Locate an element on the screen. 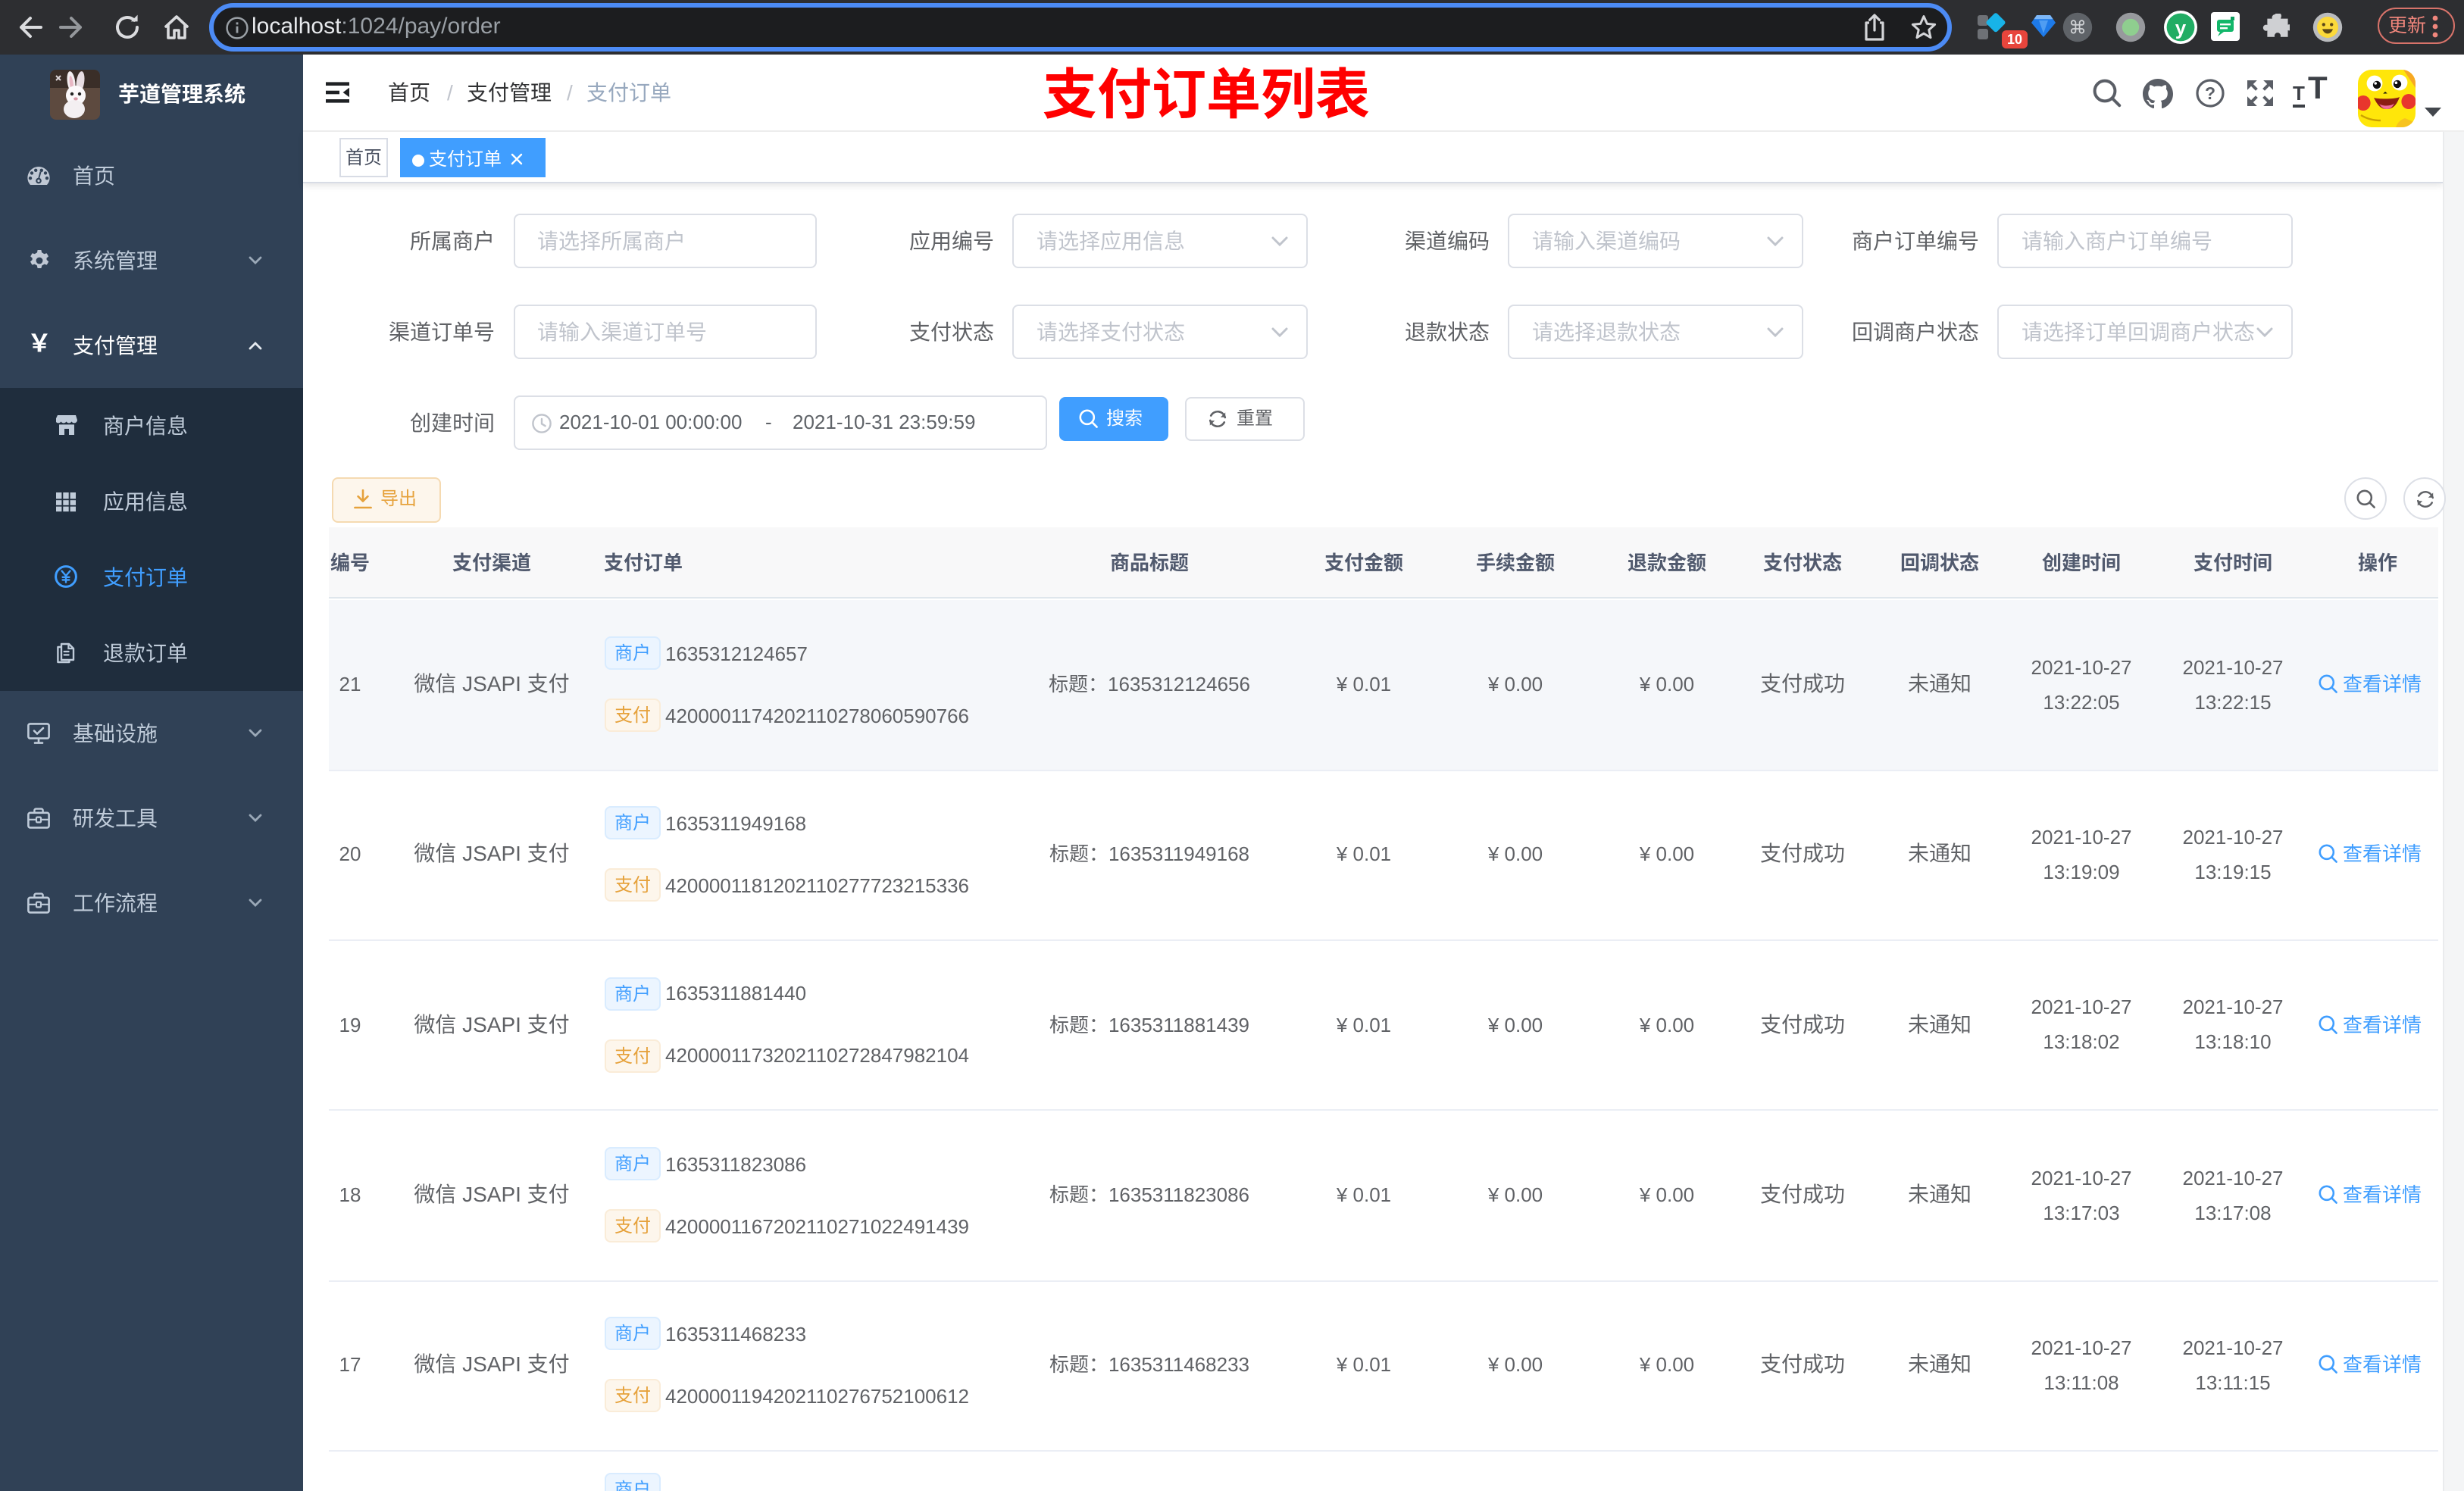 This screenshot has width=2464, height=1491. svg-text: y is located at coordinates (2181, 28).